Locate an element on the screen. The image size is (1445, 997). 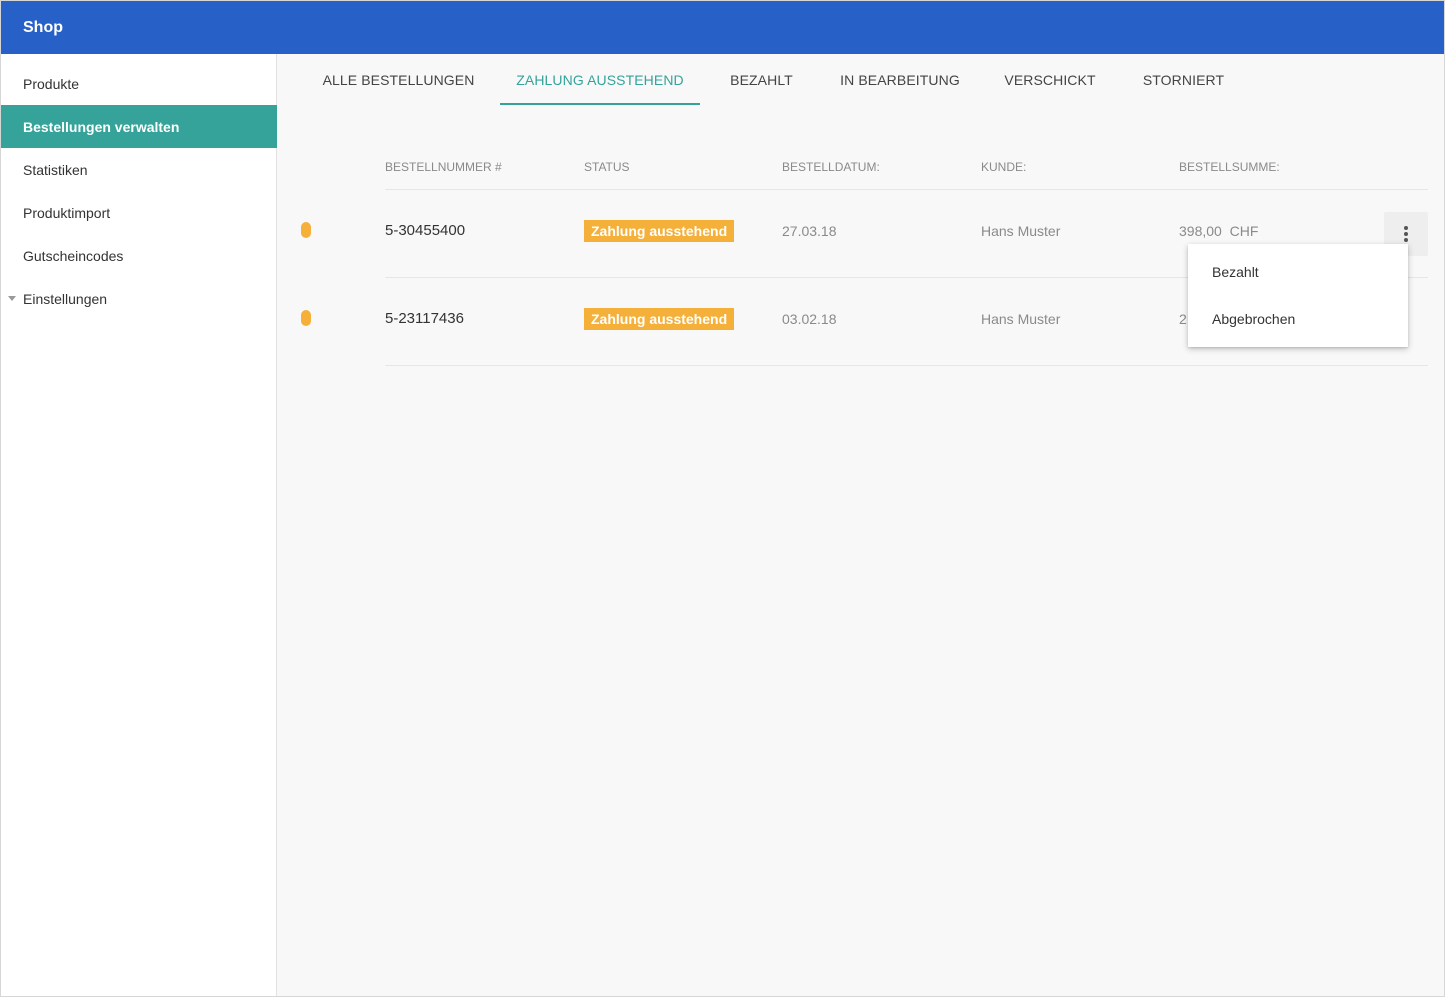
order-total: 2 is located at coordinates (1183, 319).